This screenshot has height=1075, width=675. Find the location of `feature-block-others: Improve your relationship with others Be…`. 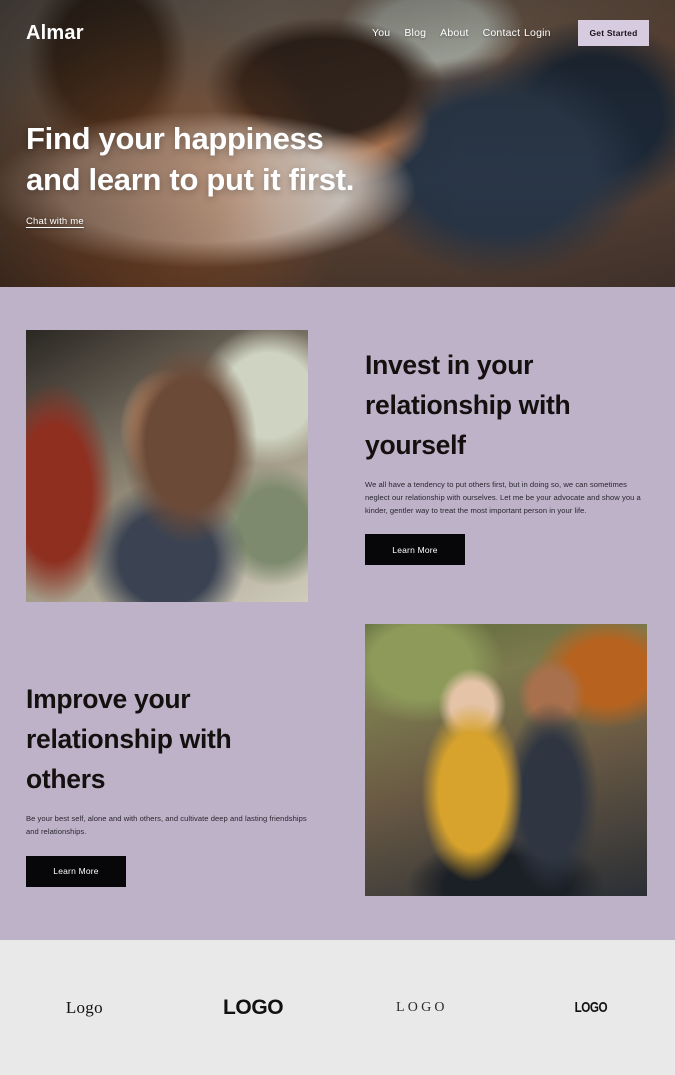

feature-block-others: Improve your relationship with others Be… is located at coordinates (168, 783).